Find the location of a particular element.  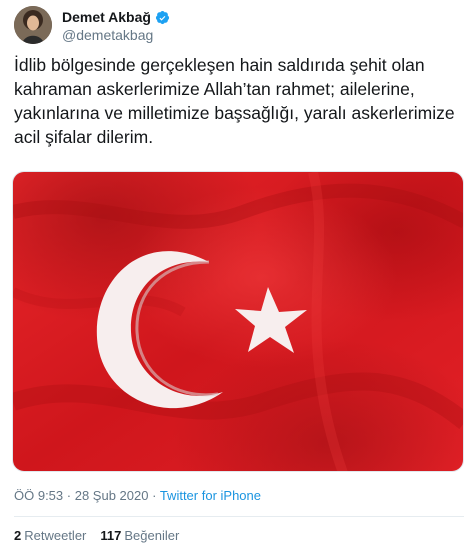

author-display-name: Demet Akbağ is located at coordinates (106, 17).